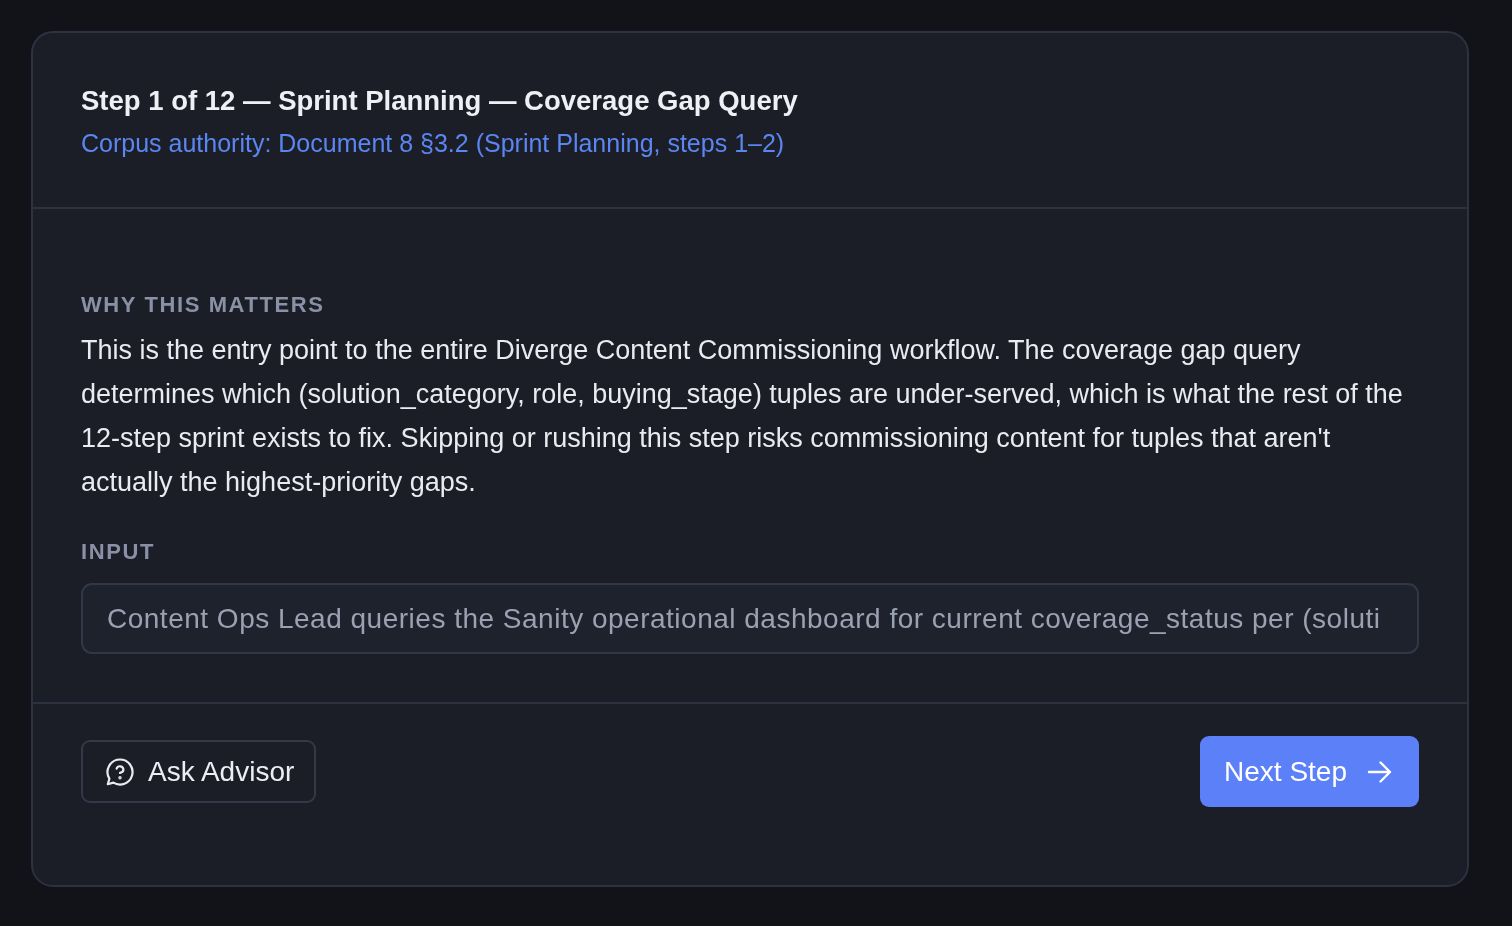 The height and width of the screenshot is (926, 1512). I want to click on step-title: Step 1 of 12 — Sprint Planning — Coverage Gap Query, so click(440, 101).